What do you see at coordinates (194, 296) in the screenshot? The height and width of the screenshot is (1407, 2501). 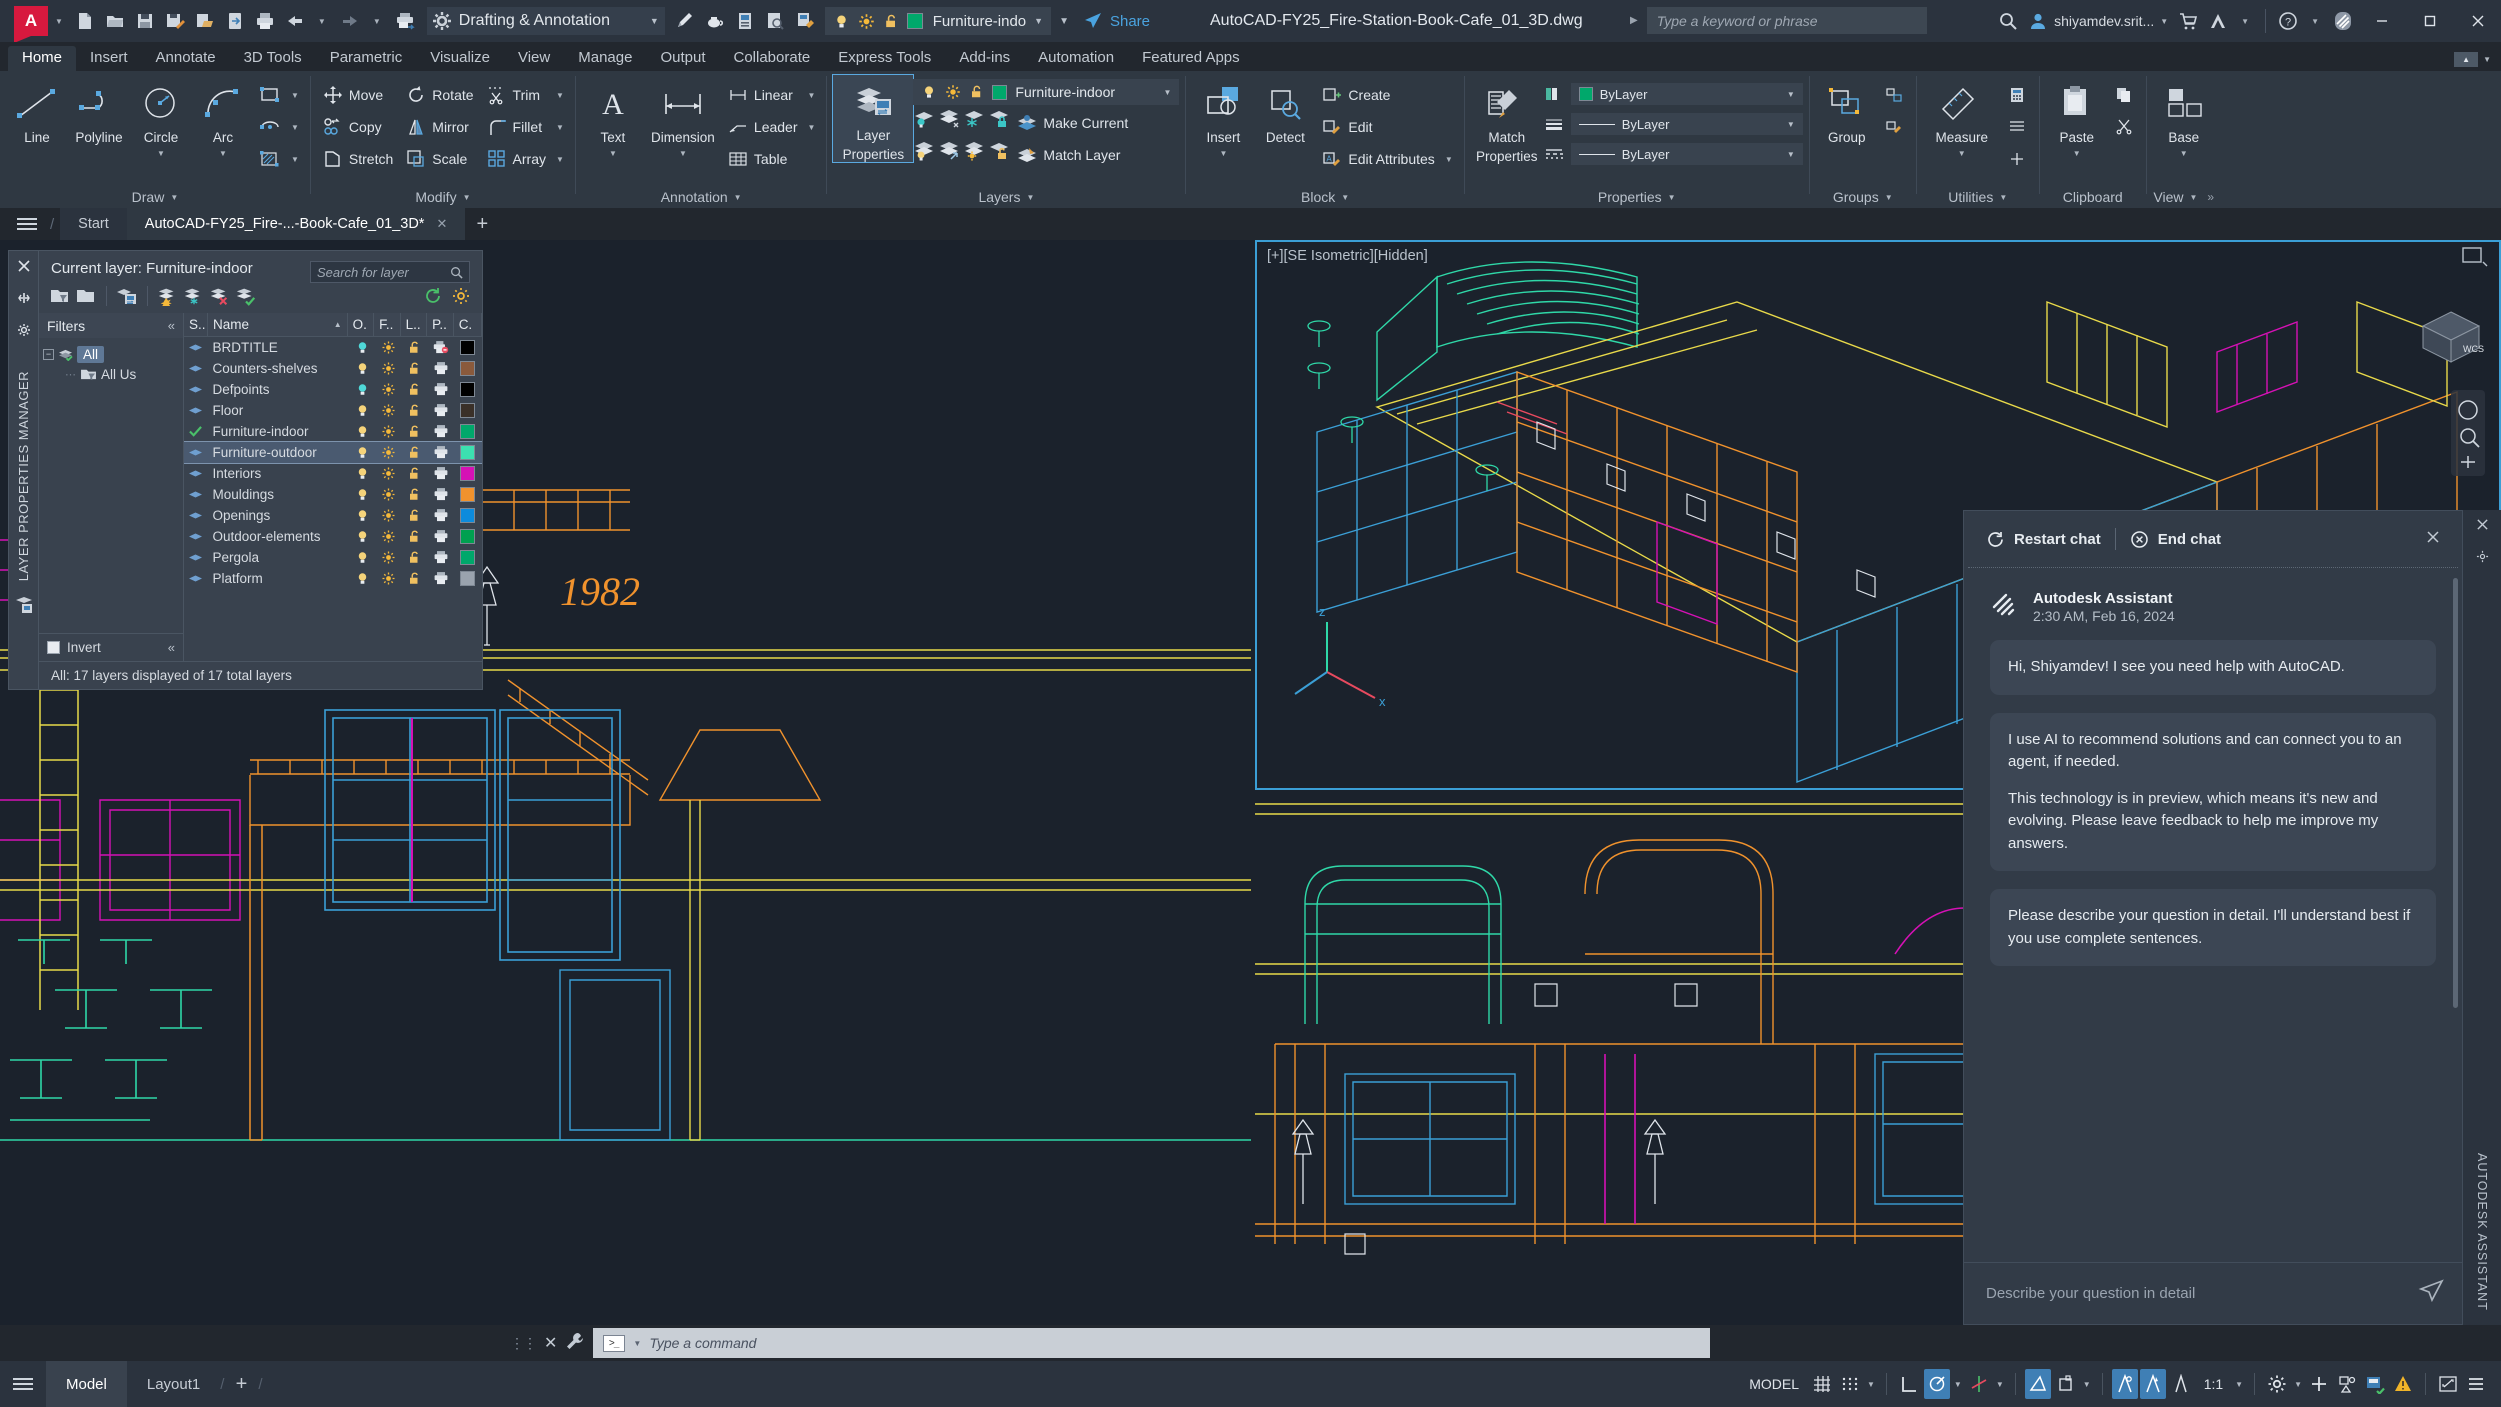 I see `new-layer-vp-frozen-icon` at bounding box center [194, 296].